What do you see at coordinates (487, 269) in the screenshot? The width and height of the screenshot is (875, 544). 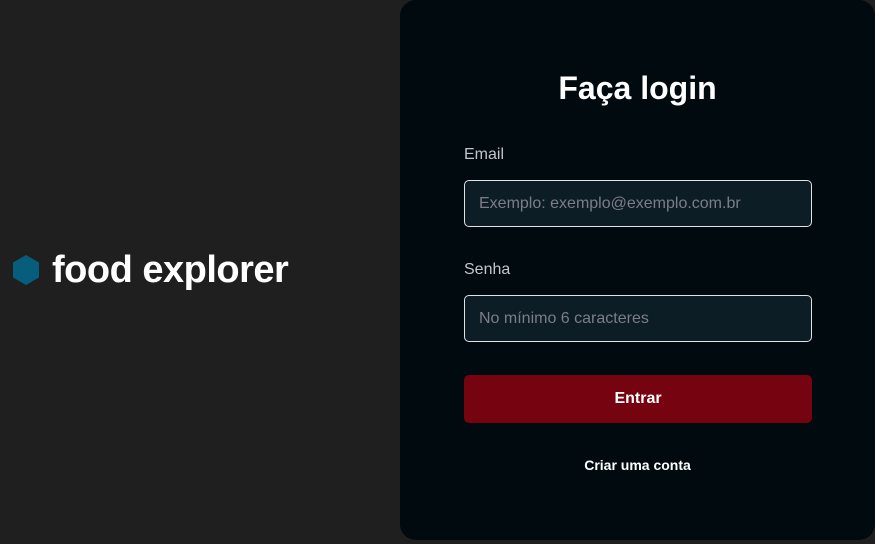 I see `password-label: Senha` at bounding box center [487, 269].